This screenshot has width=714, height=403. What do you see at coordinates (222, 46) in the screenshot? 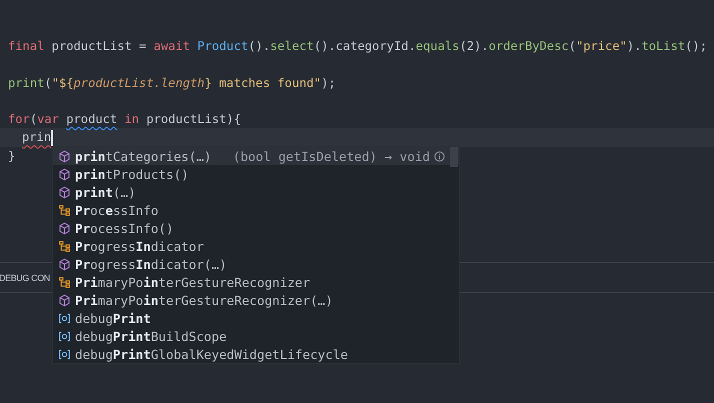
I see `code-token: Product` at bounding box center [222, 46].